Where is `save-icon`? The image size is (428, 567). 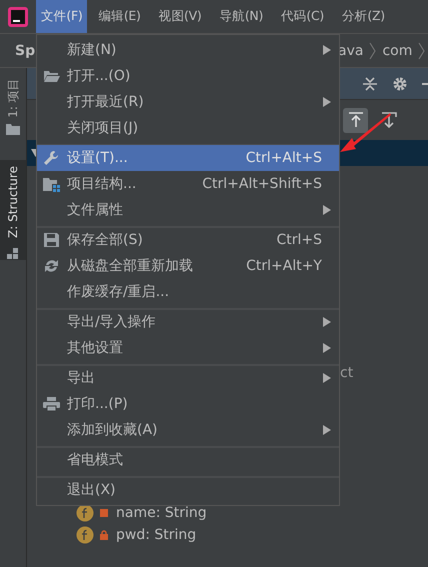 save-icon is located at coordinates (51, 240).